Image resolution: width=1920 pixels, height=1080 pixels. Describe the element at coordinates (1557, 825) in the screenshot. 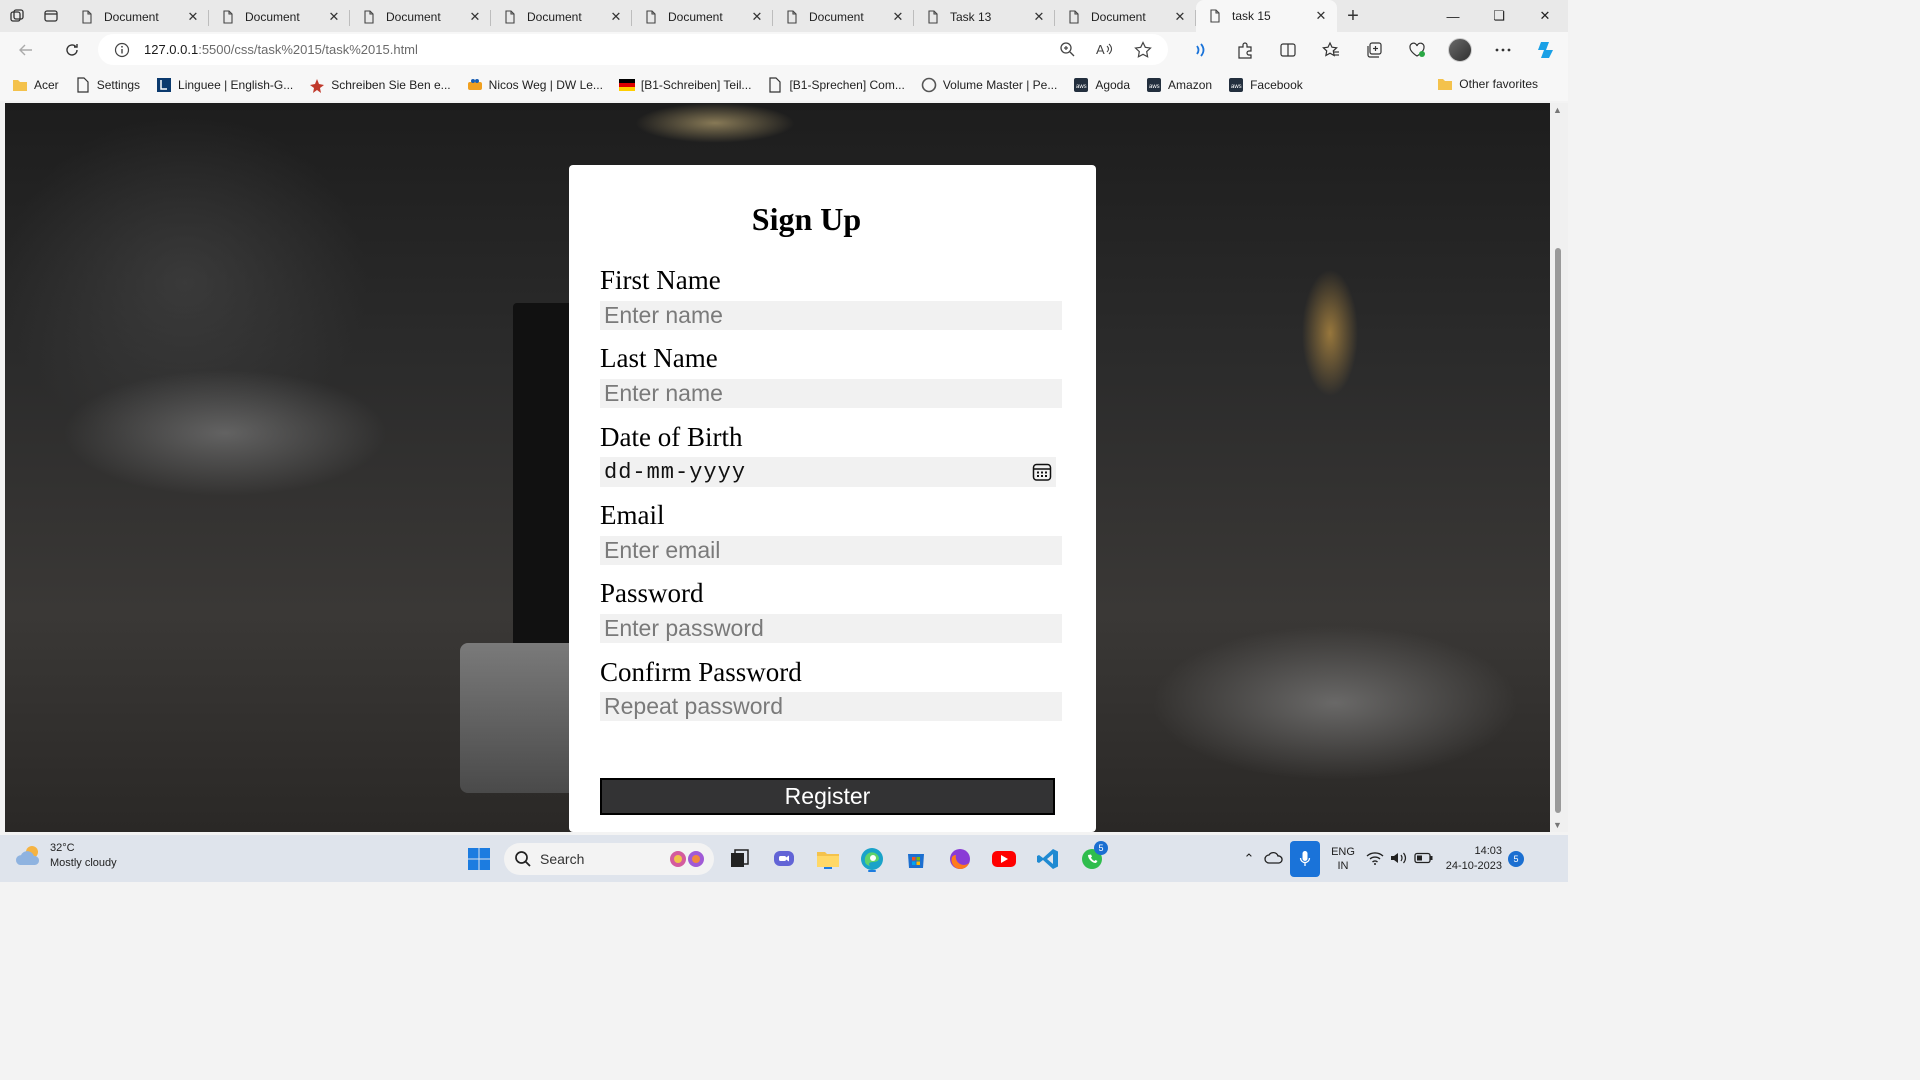

I see `scroll-down-icon: ▼` at that location.